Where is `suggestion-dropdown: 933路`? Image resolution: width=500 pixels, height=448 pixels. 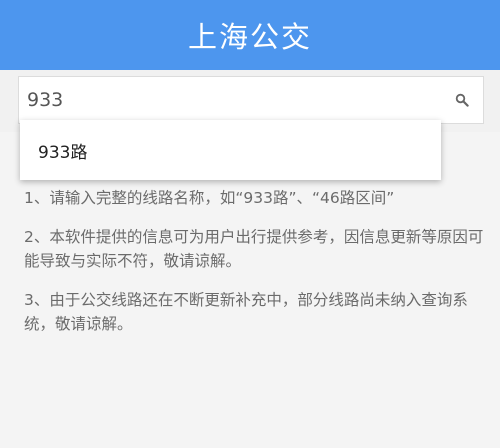
suggestion-dropdown: 933路 is located at coordinates (230, 150).